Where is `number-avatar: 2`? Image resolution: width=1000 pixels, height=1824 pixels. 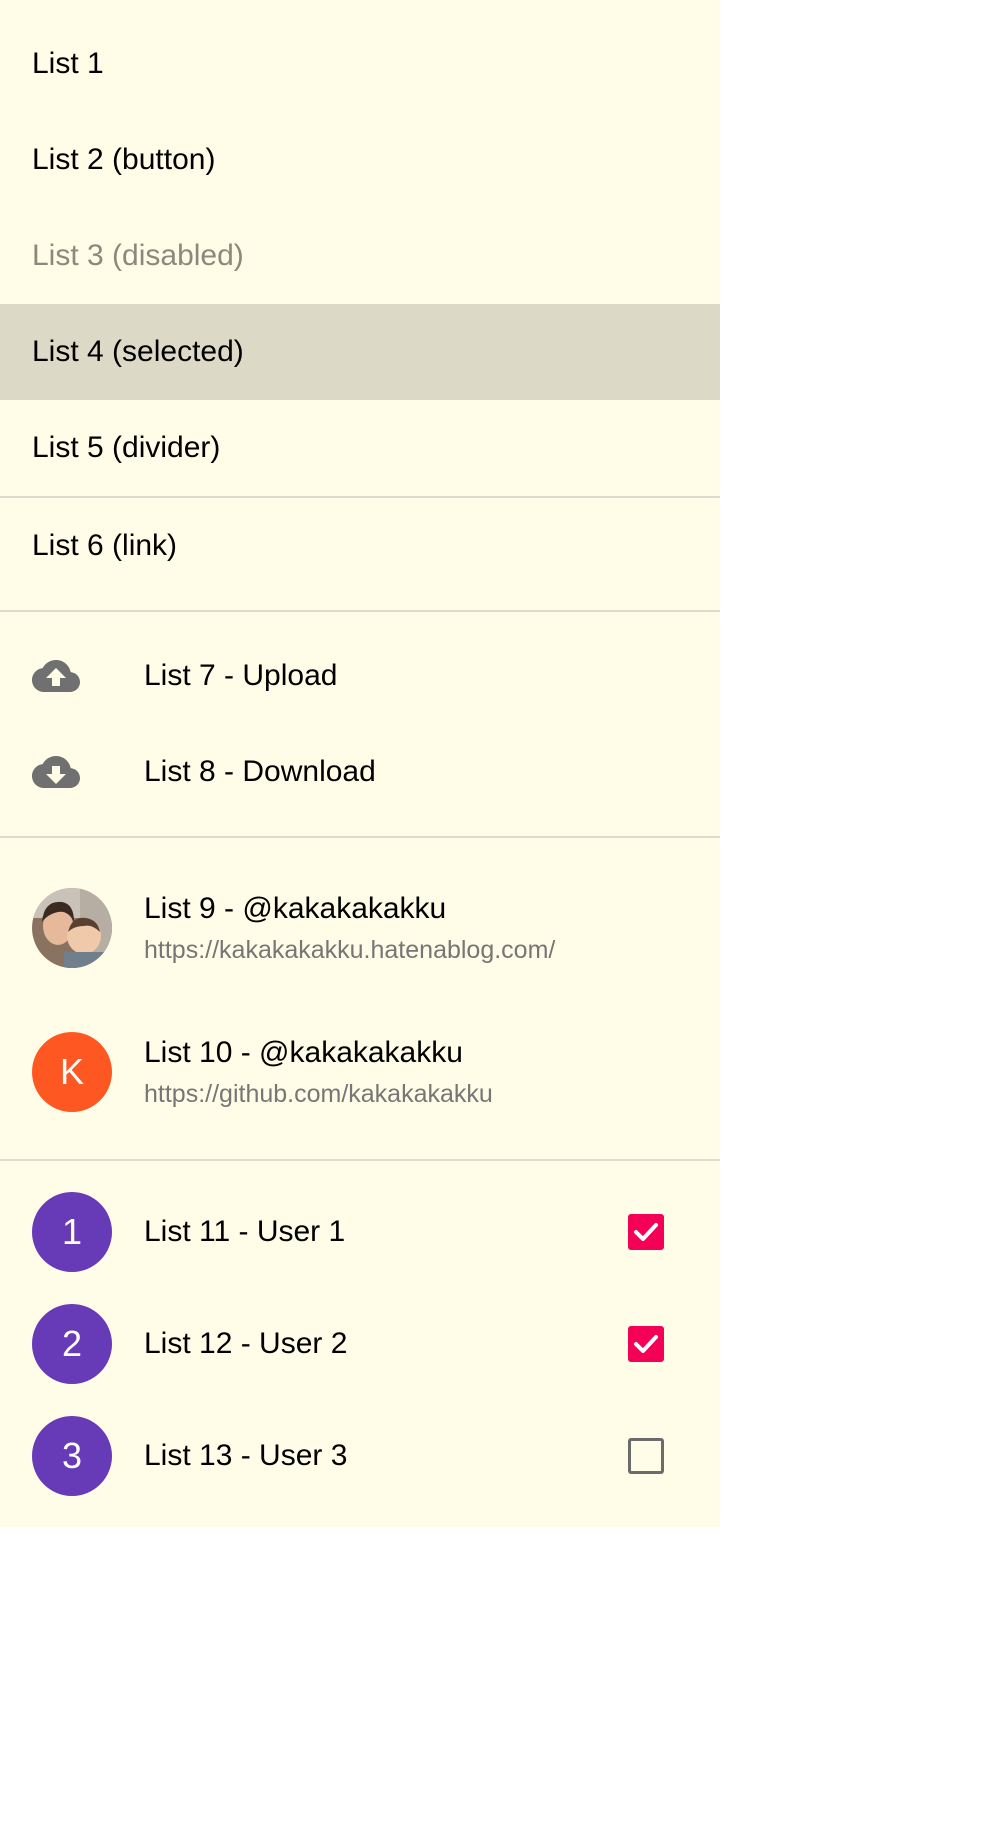 number-avatar: 2 is located at coordinates (72, 1344).